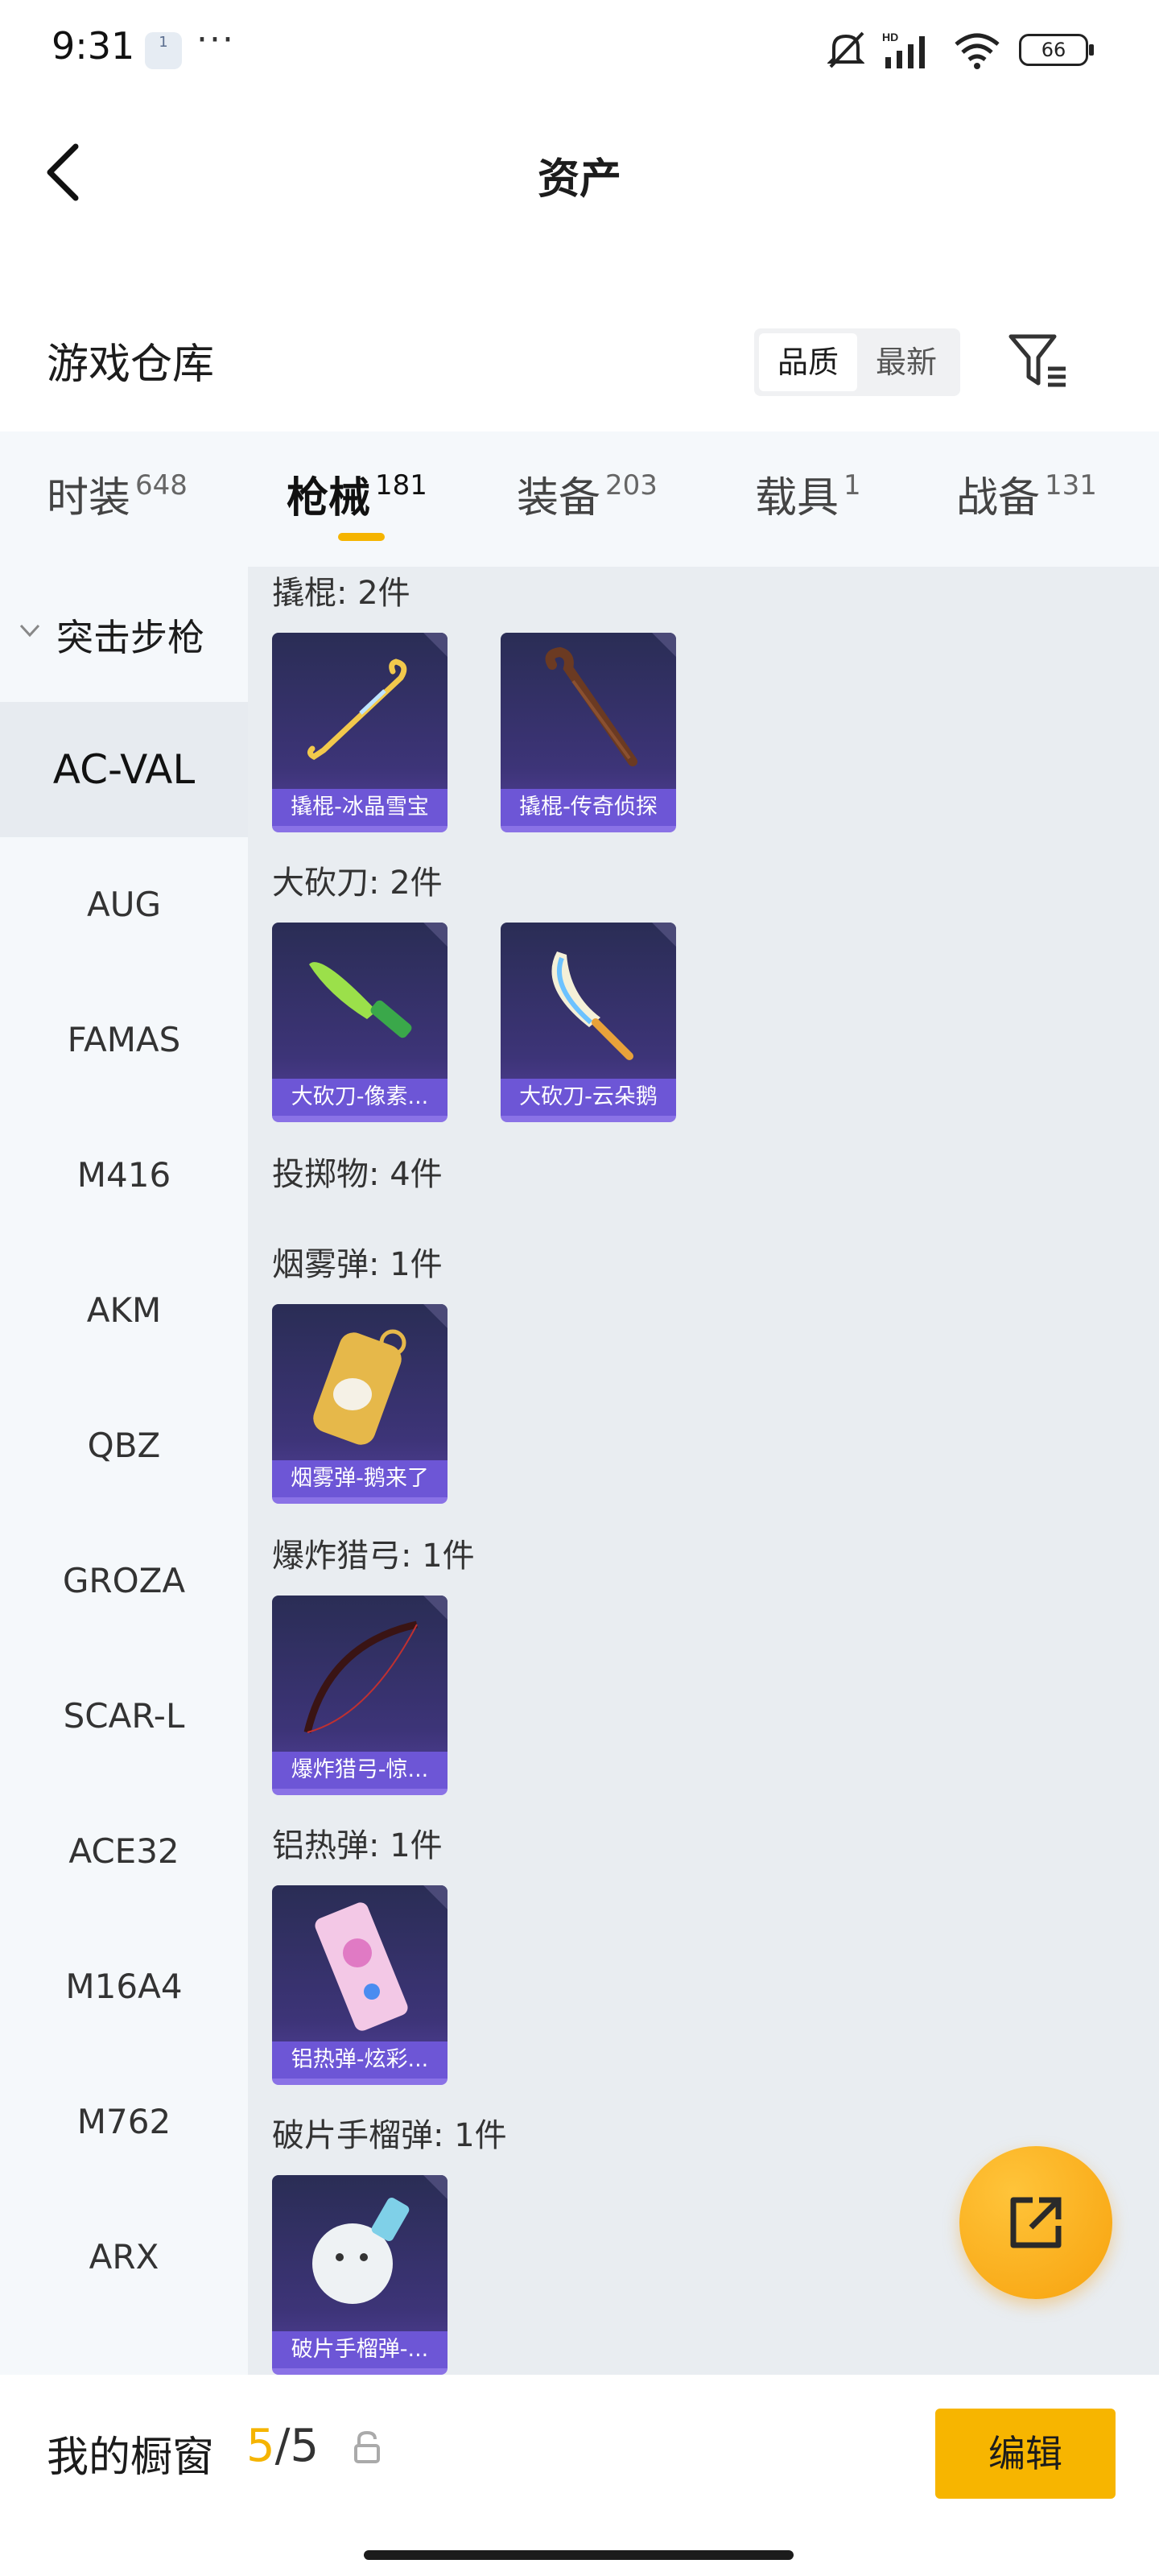 The height and width of the screenshot is (2576, 1159). What do you see at coordinates (359, 1387) in the screenshot?
I see `smoke-grenade-icon` at bounding box center [359, 1387].